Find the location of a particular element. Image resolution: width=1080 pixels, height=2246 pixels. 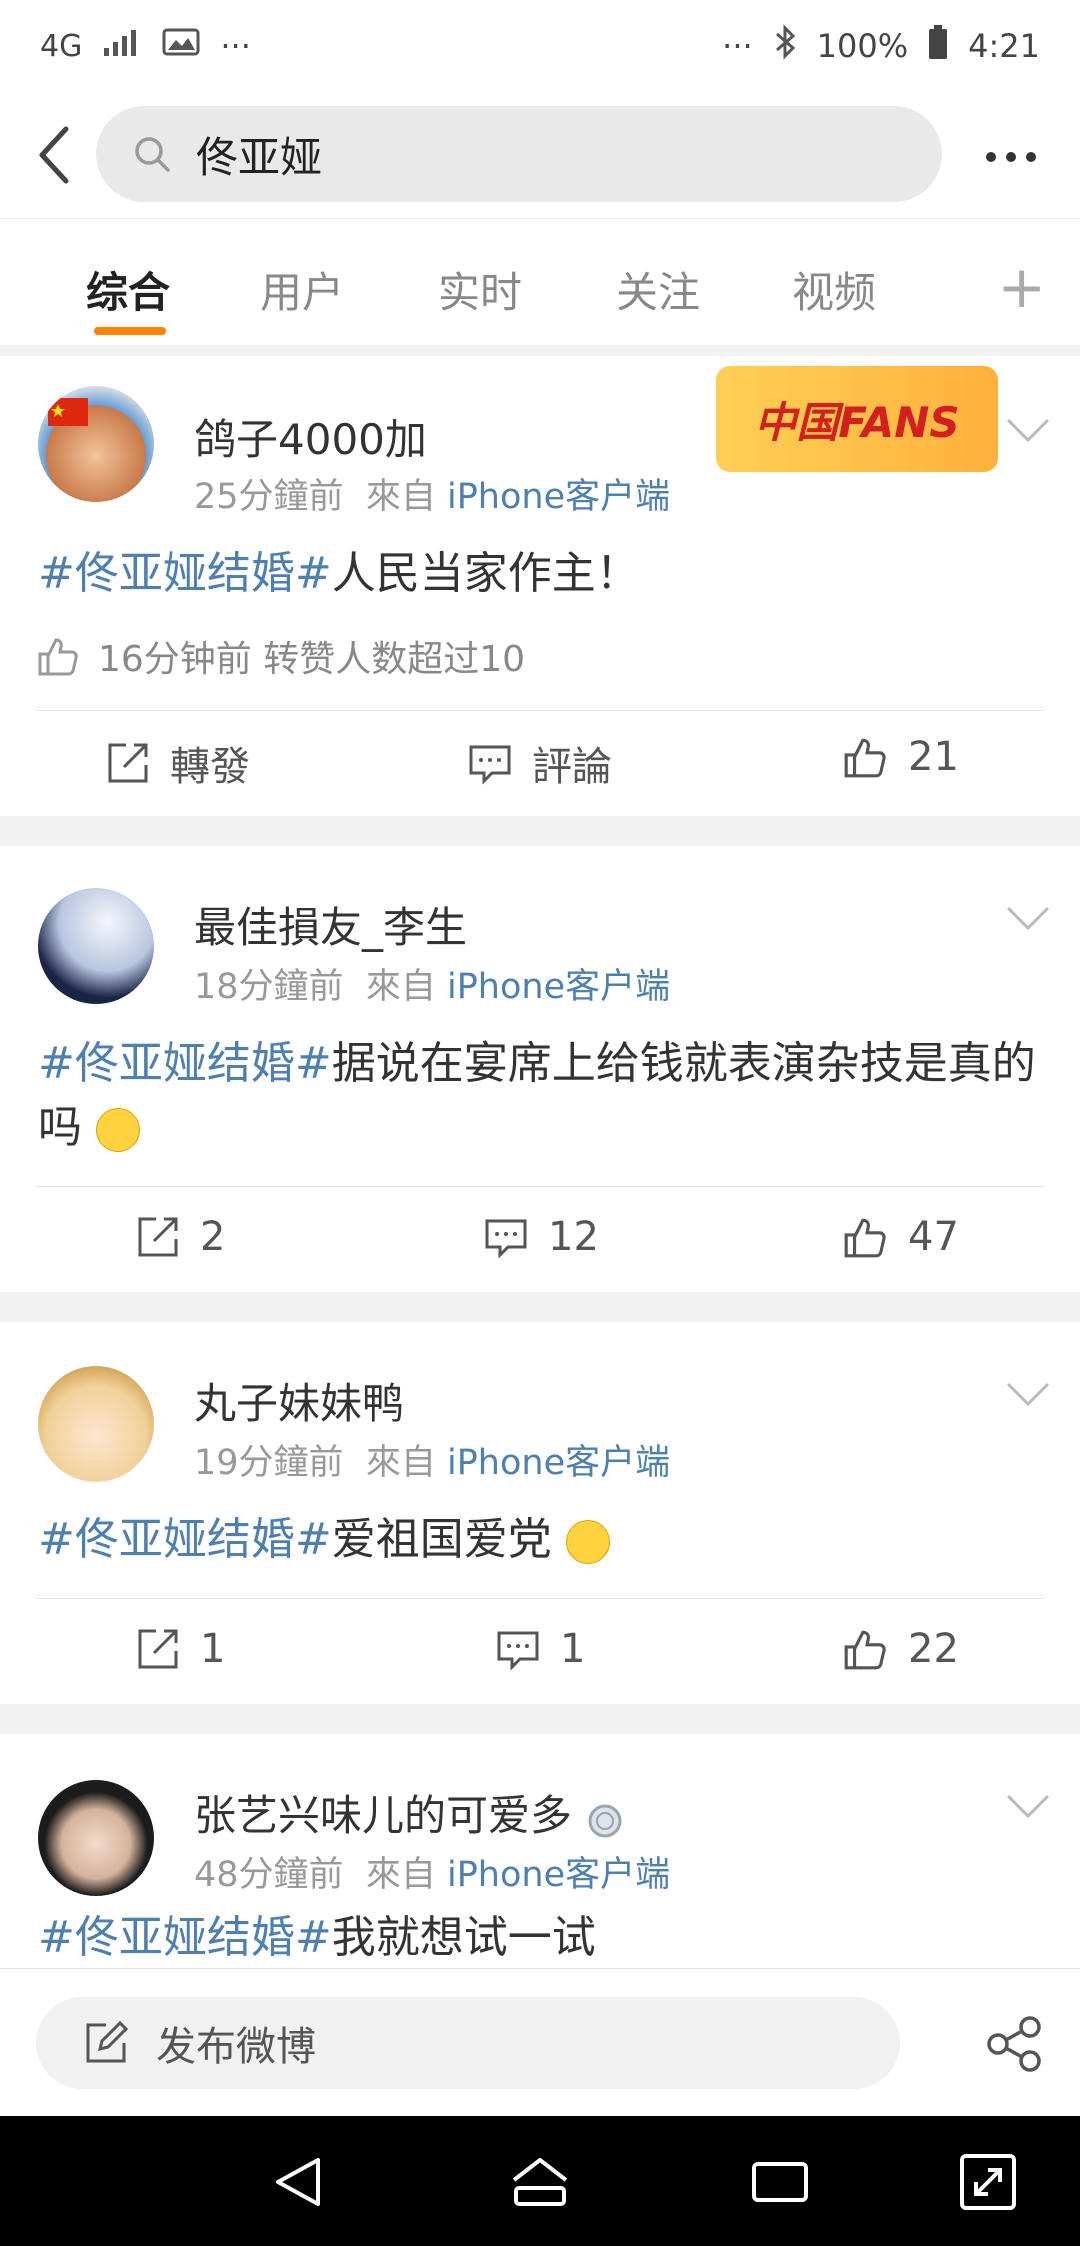

username: 最佳損友_李生 is located at coordinates (330, 924).